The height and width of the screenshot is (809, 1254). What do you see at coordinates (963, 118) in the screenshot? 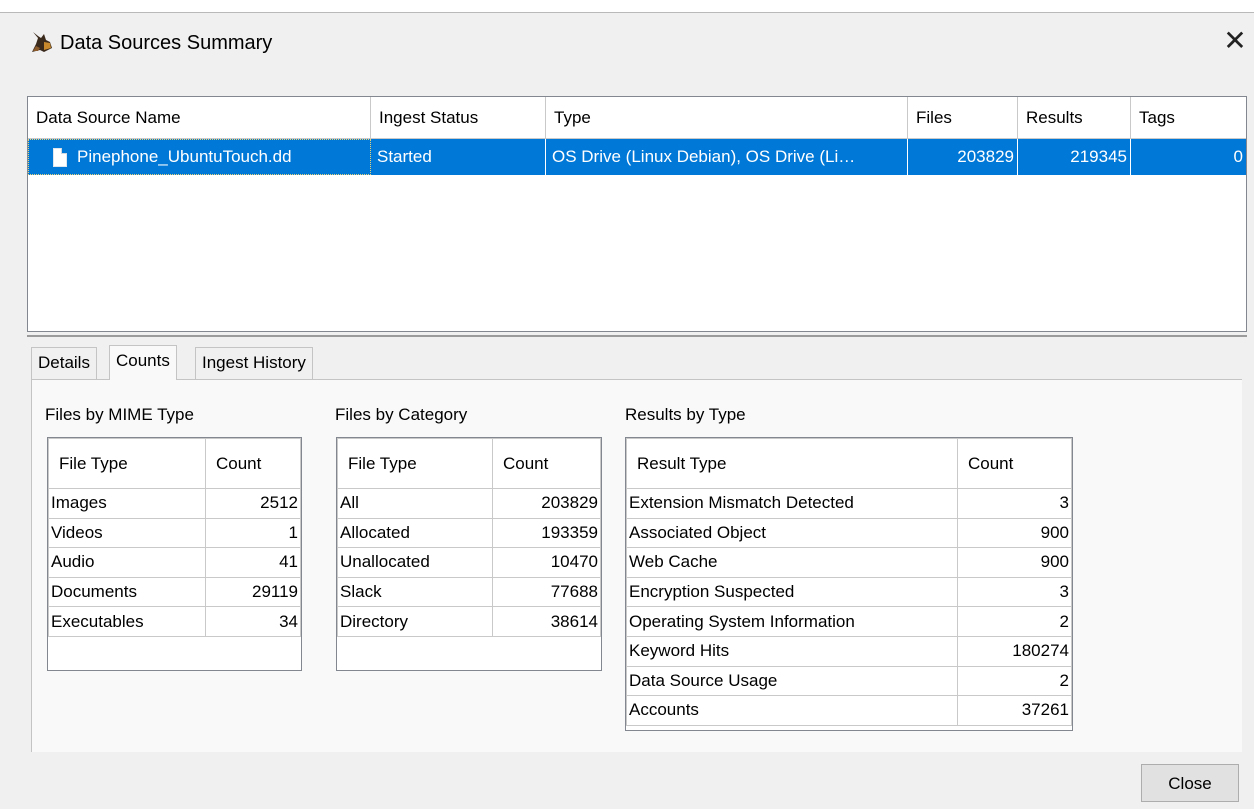
I see `column-header-files: Files` at bounding box center [963, 118].